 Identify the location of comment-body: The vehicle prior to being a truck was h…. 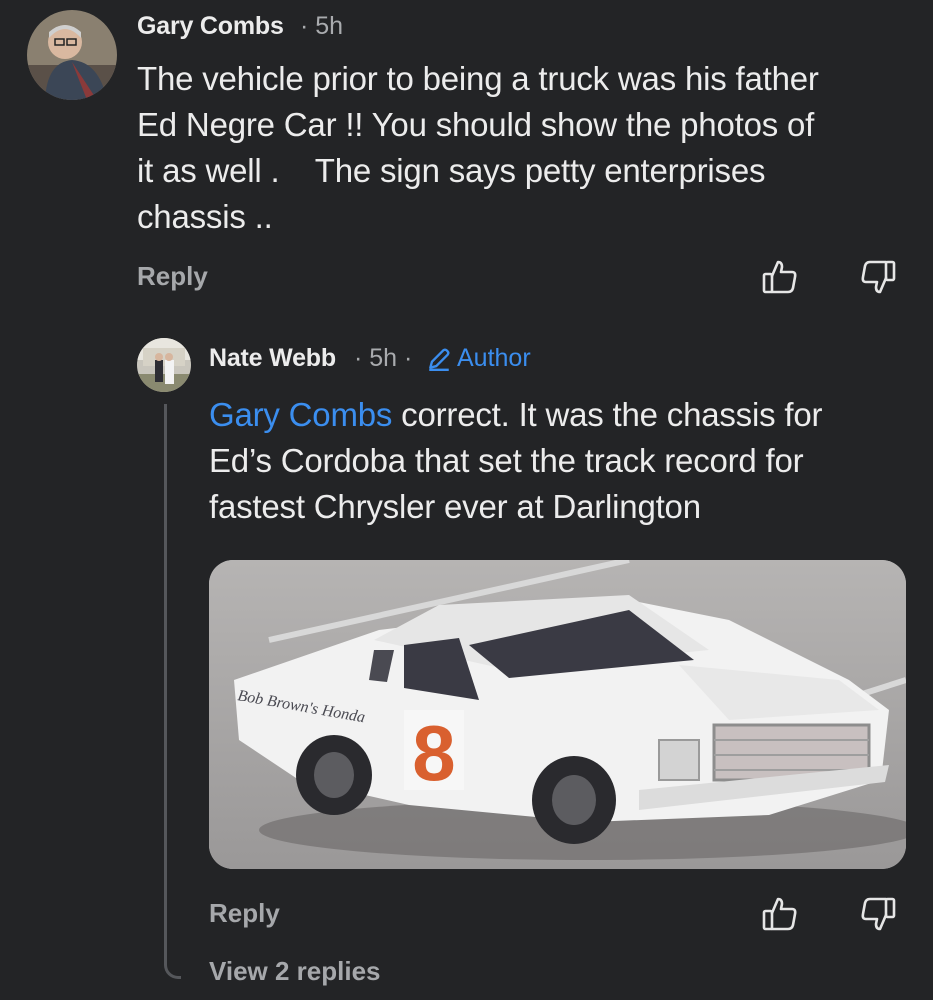
(478, 148).